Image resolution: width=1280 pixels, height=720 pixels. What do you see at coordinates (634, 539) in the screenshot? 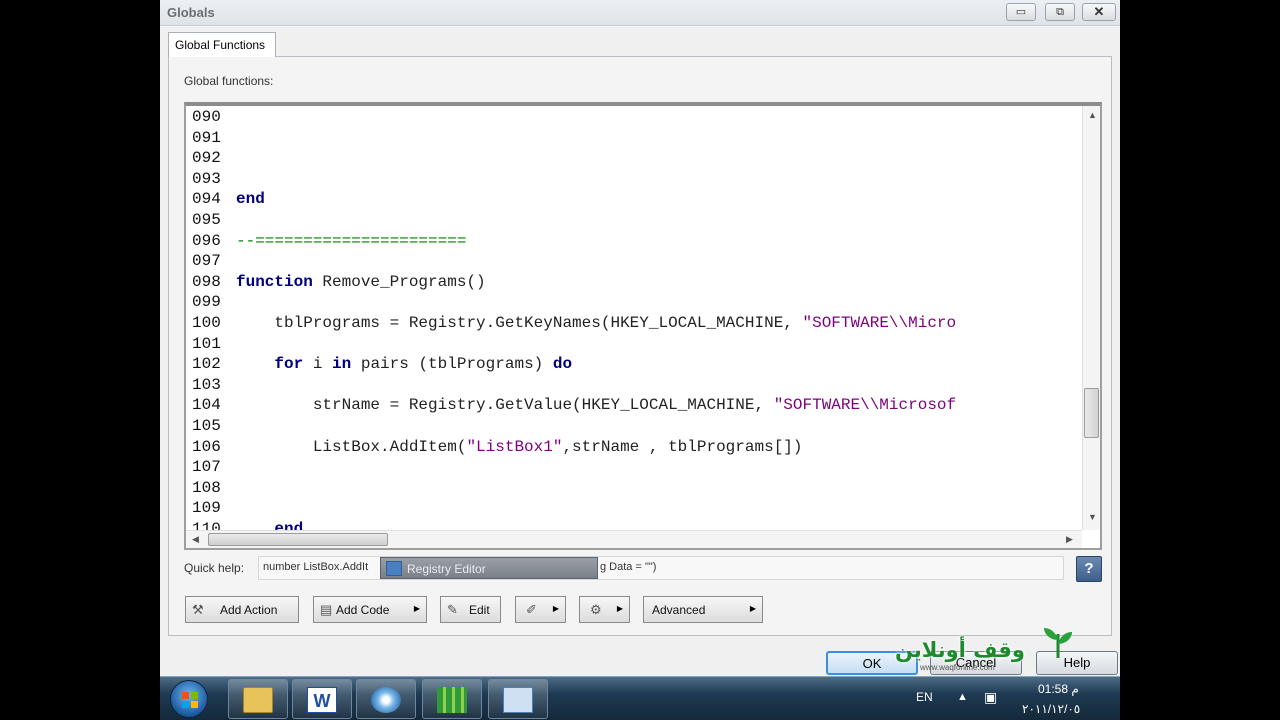
I see `horizontal-scrollbar: ◀ ▶` at bounding box center [634, 539].